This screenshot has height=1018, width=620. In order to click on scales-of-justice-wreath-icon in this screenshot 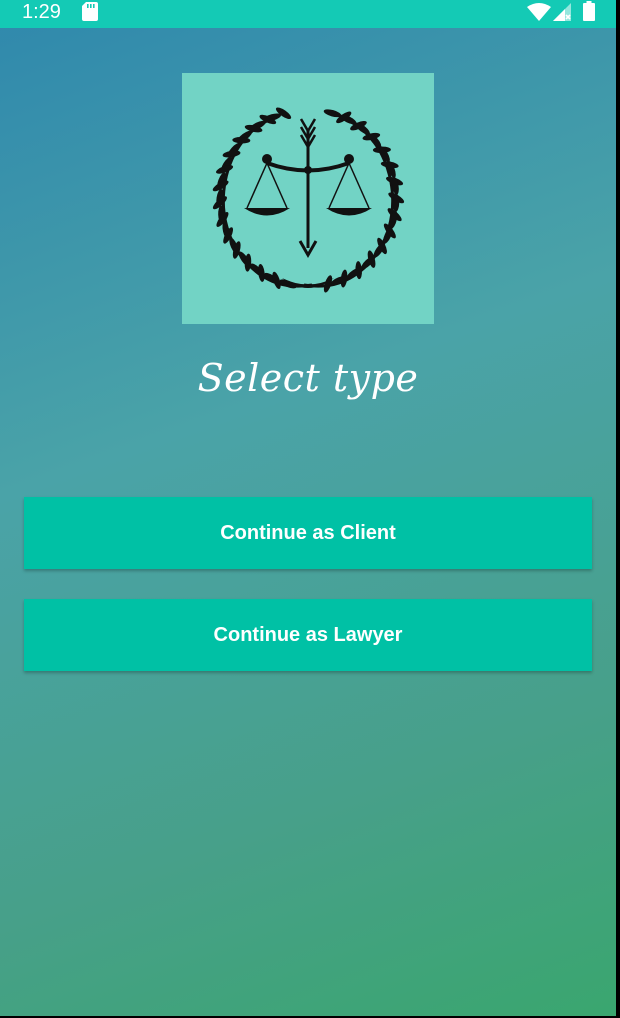, I will do `click(308, 200)`.